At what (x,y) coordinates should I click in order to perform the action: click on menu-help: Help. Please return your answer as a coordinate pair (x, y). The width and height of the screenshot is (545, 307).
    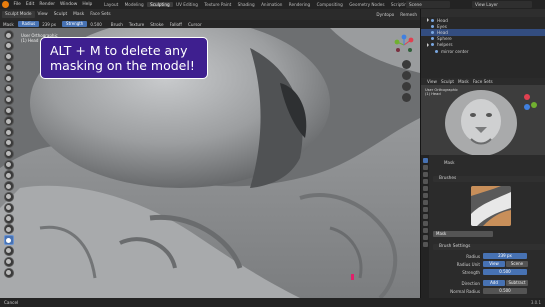
    Looking at the image, I should click on (87, 4).